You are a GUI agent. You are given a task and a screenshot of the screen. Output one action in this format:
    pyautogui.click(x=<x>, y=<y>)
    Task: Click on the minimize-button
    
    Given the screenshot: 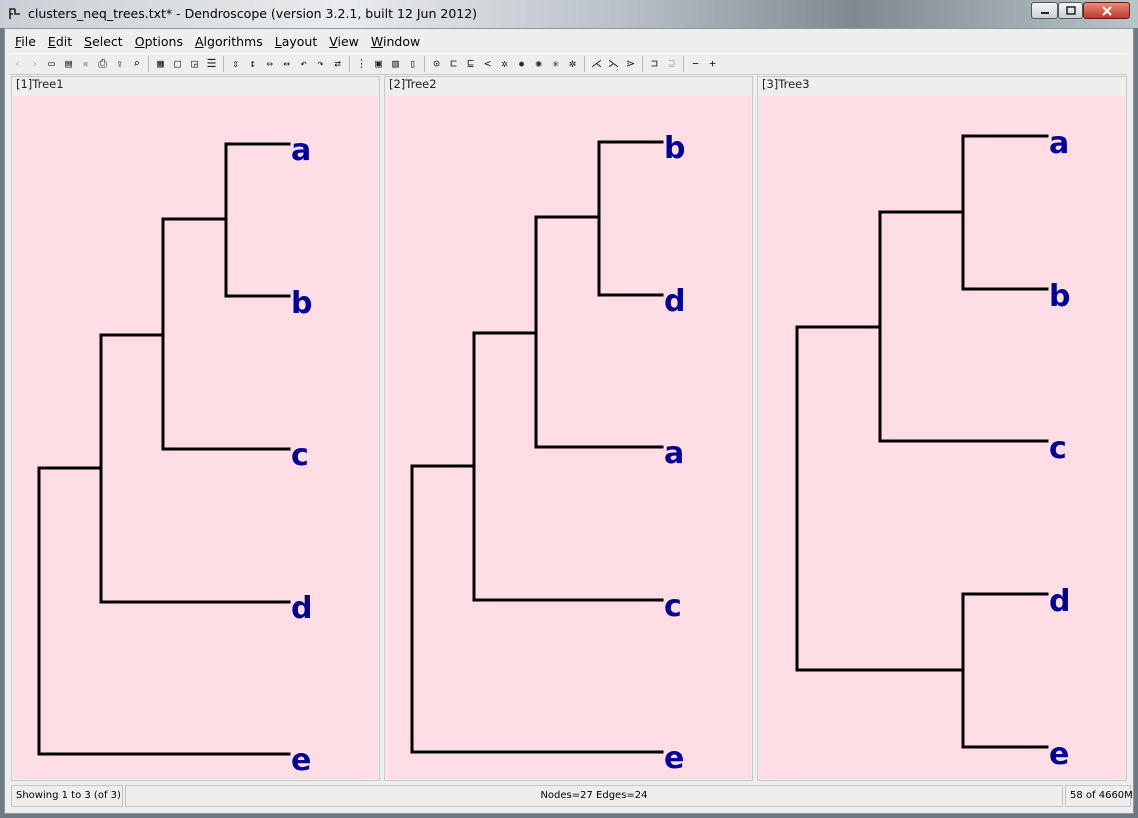 What is the action you would take?
    pyautogui.click(x=1044, y=10)
    